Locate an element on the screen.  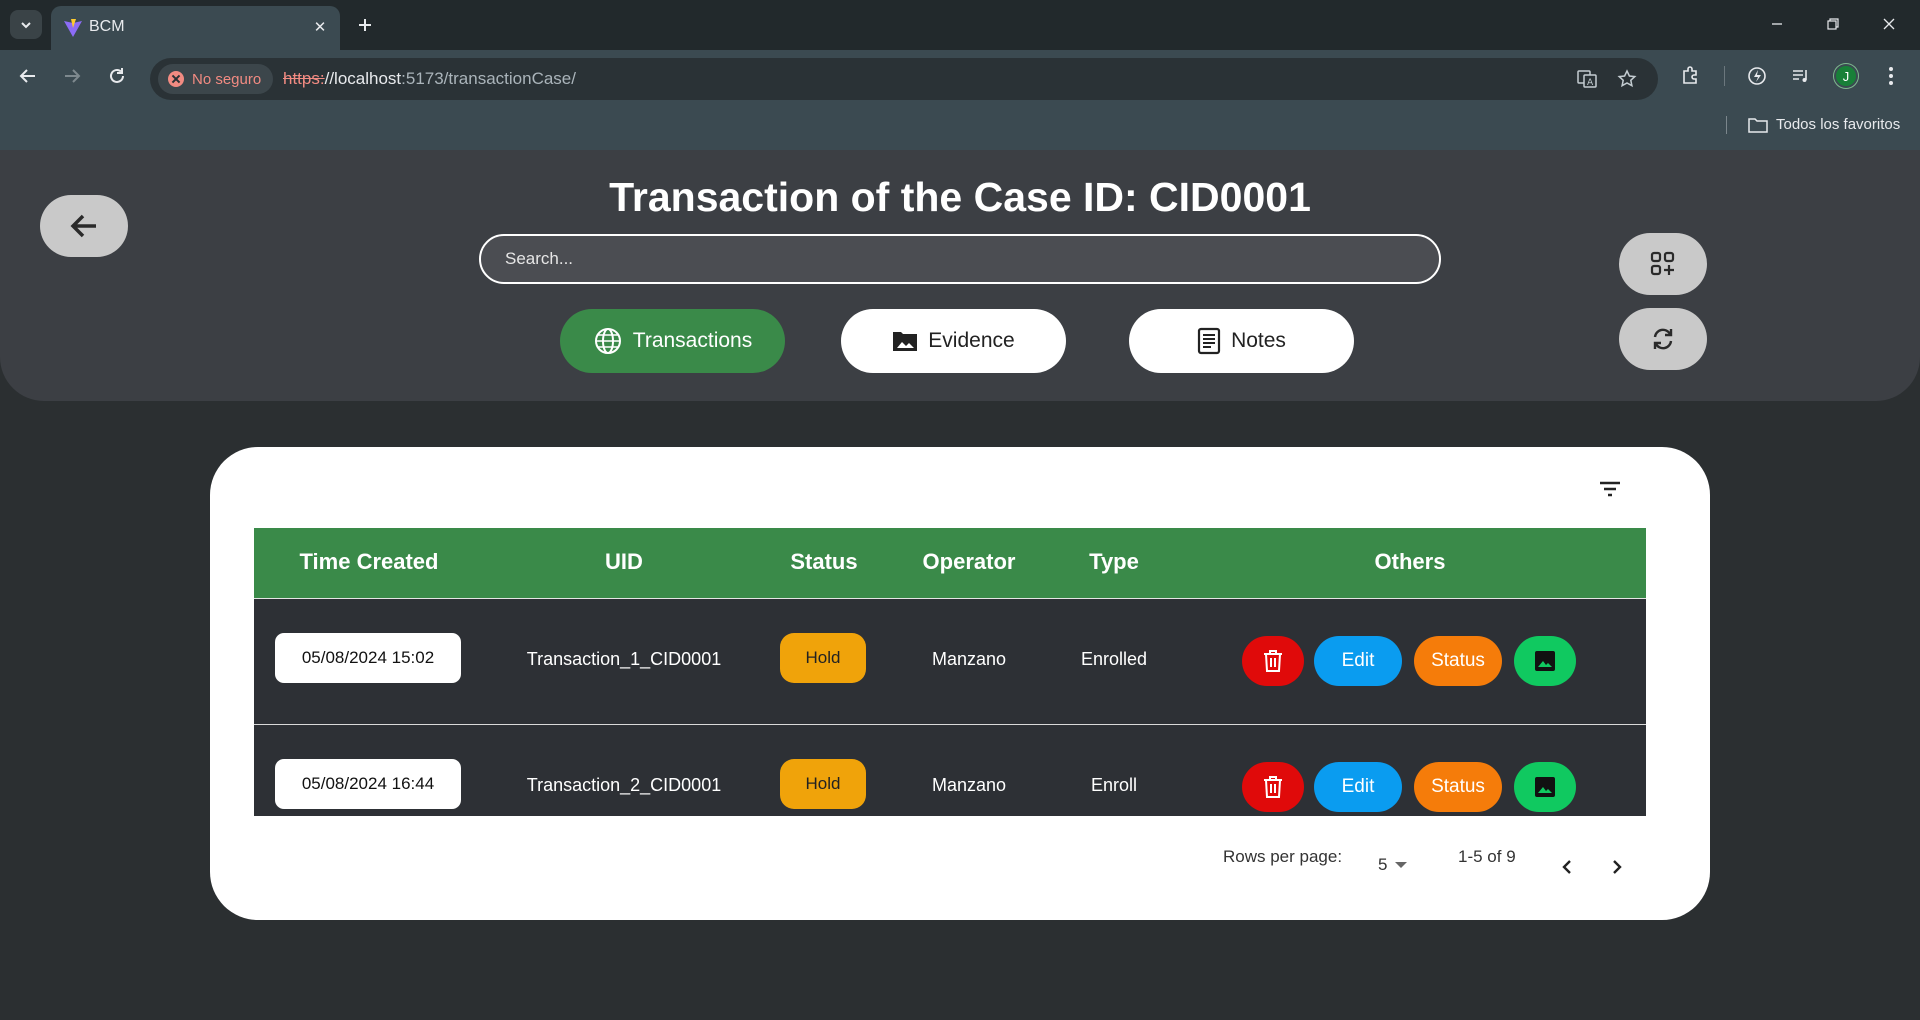
notes-icon is located at coordinates (1209, 341).